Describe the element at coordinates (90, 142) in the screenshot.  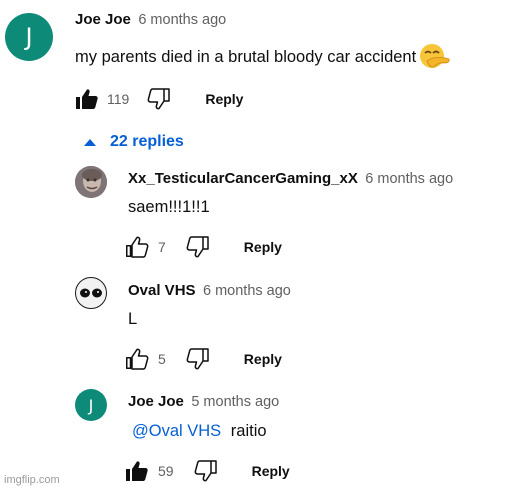
I see `caret-up-icon` at that location.